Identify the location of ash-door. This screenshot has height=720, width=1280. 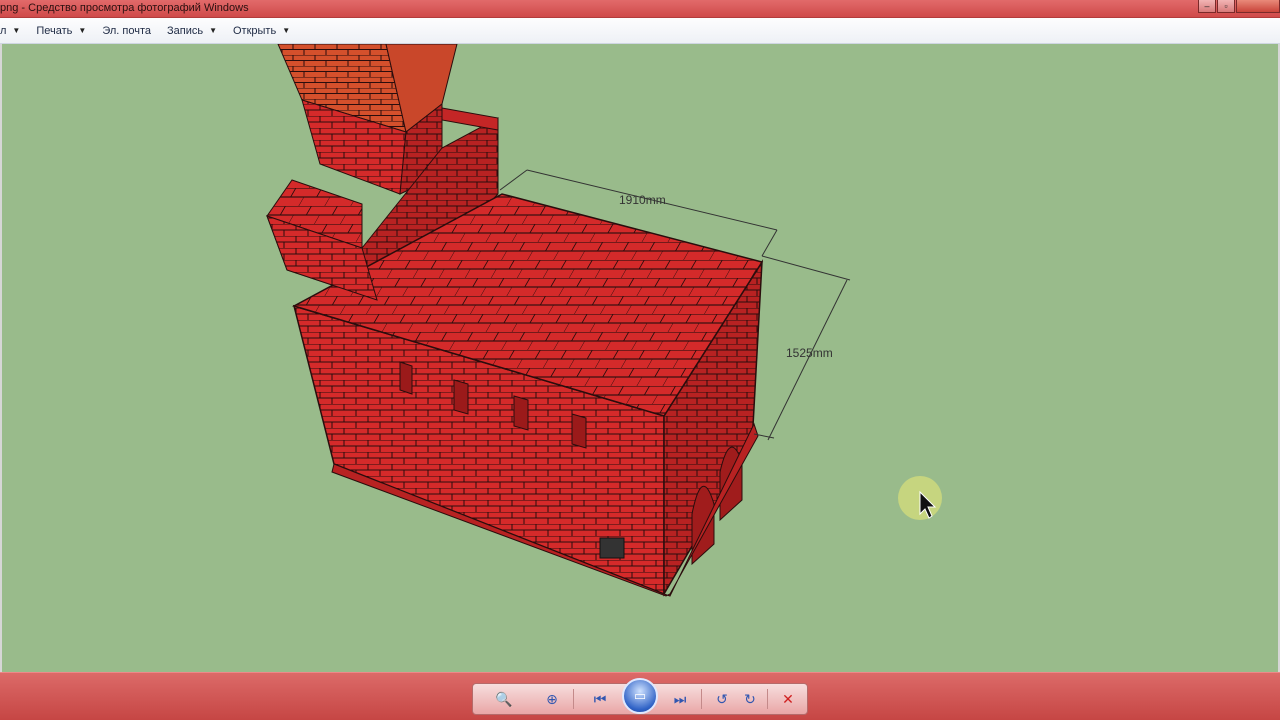
(612, 548).